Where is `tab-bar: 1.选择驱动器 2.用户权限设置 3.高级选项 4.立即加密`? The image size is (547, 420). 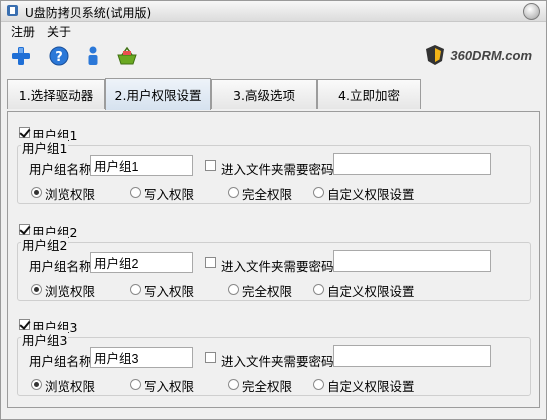 tab-bar: 1.选择驱动器 2.用户权限设置 3.高级选项 4.立即加密 is located at coordinates (217, 94).